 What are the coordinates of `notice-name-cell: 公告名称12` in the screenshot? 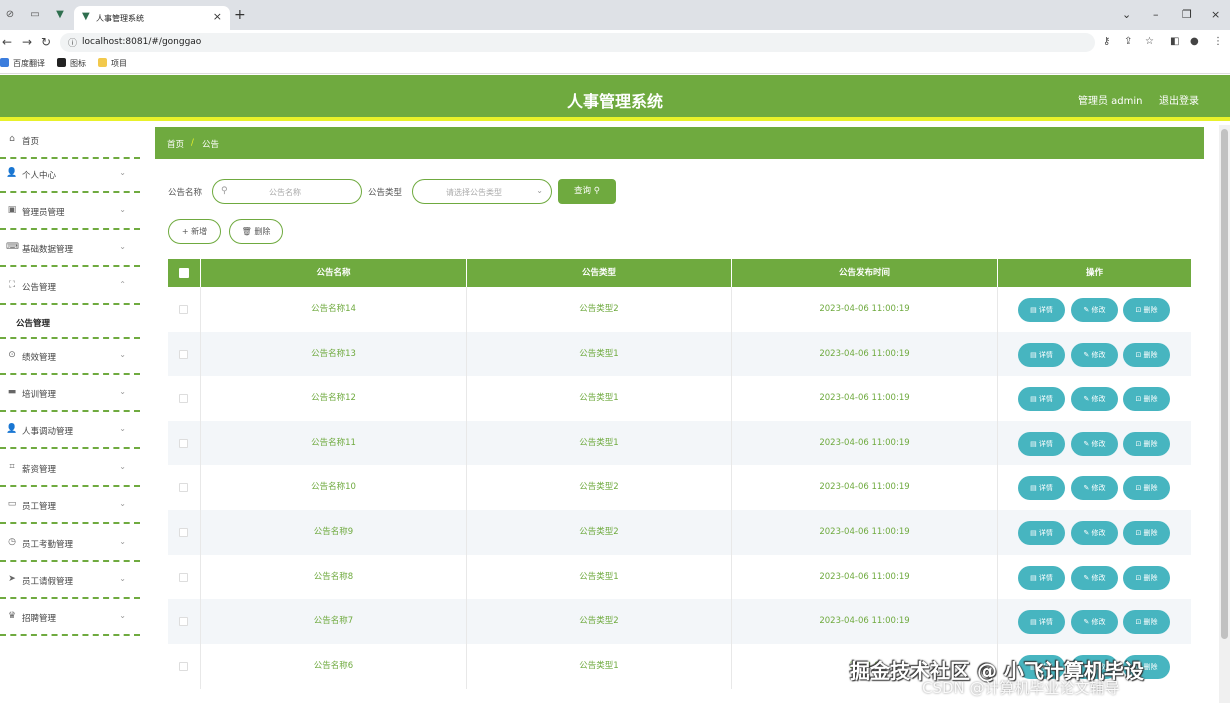 It's located at (334, 399).